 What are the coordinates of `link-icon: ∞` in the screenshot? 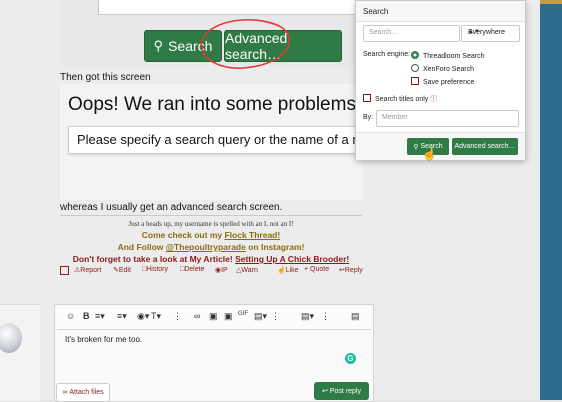 It's located at (197, 316).